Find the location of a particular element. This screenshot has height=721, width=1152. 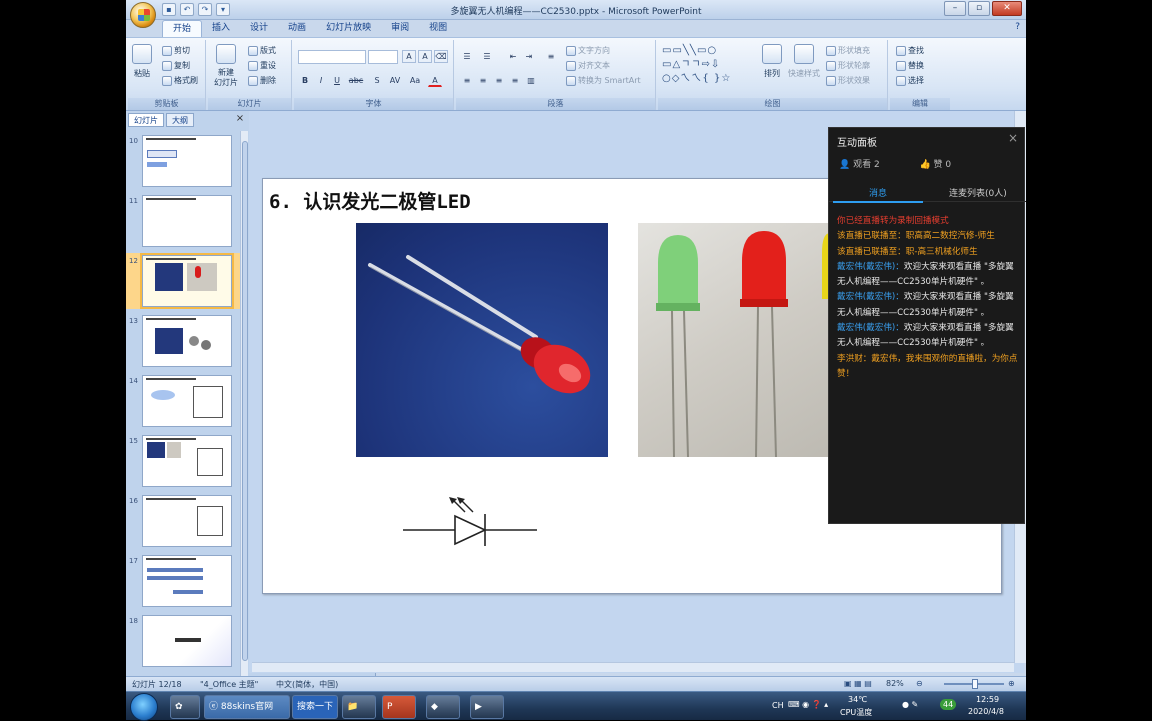

clock-time: 12:59 is located at coordinates (987, 699).